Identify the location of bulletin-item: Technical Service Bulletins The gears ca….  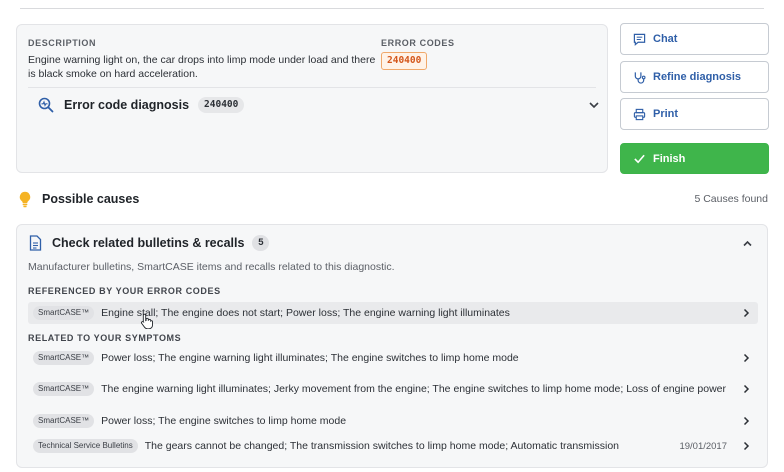
(393, 446).